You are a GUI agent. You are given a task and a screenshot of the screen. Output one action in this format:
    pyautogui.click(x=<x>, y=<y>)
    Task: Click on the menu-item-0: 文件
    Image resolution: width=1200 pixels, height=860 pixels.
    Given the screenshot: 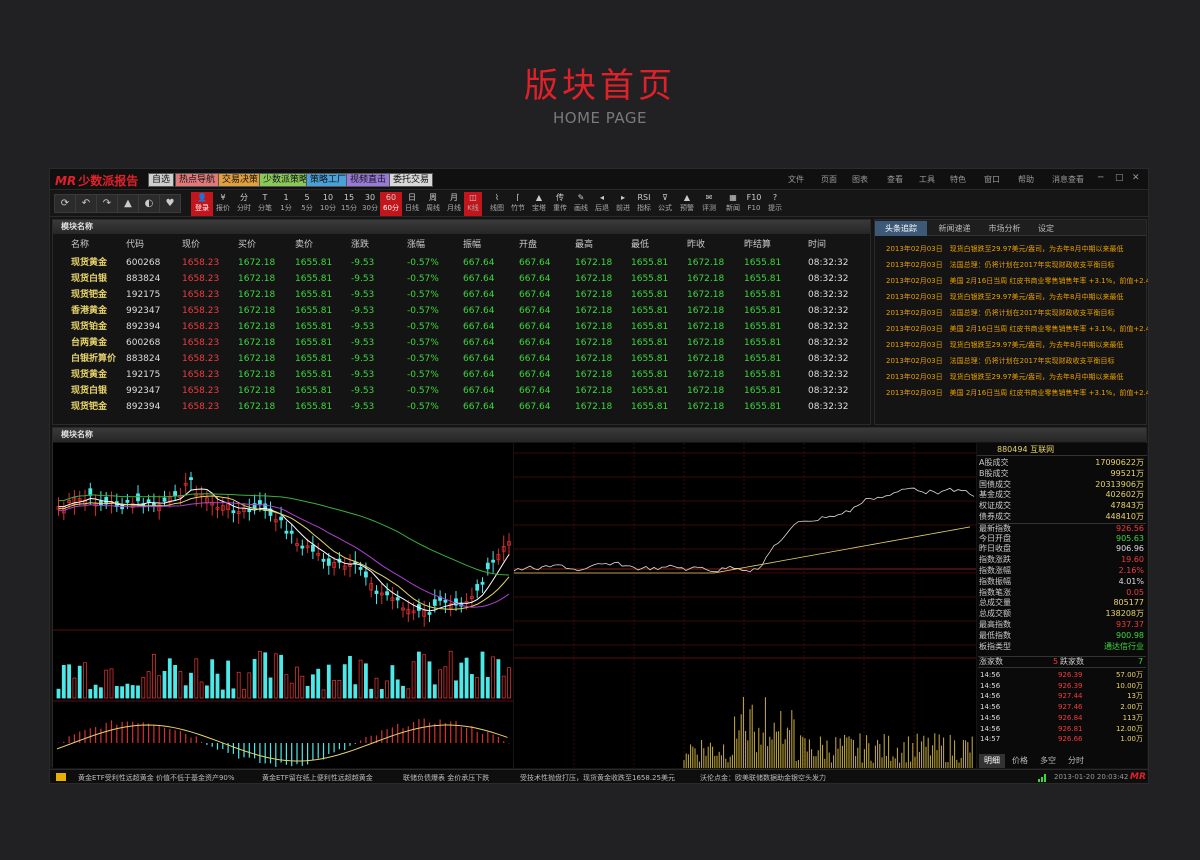 What is the action you would take?
    pyautogui.click(x=796, y=179)
    